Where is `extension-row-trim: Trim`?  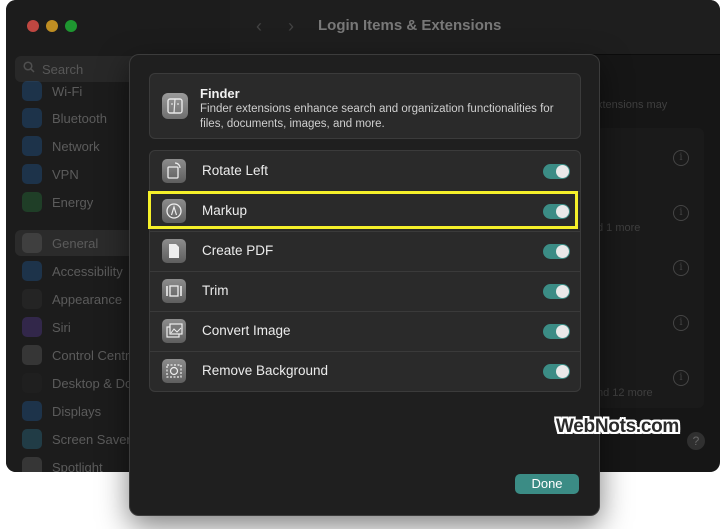
extension-row-trim: Trim is located at coordinates (365, 291).